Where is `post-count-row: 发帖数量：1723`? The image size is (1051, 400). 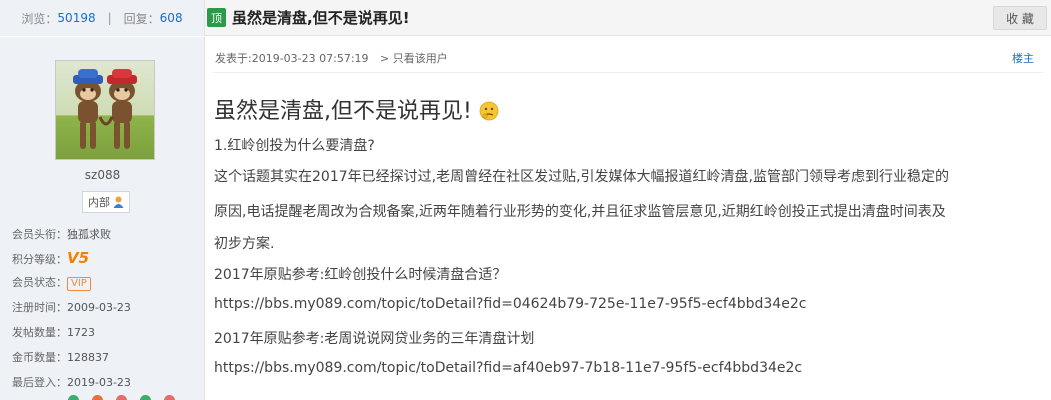
post-count-row: 发帖数量：1723 is located at coordinates (53, 332).